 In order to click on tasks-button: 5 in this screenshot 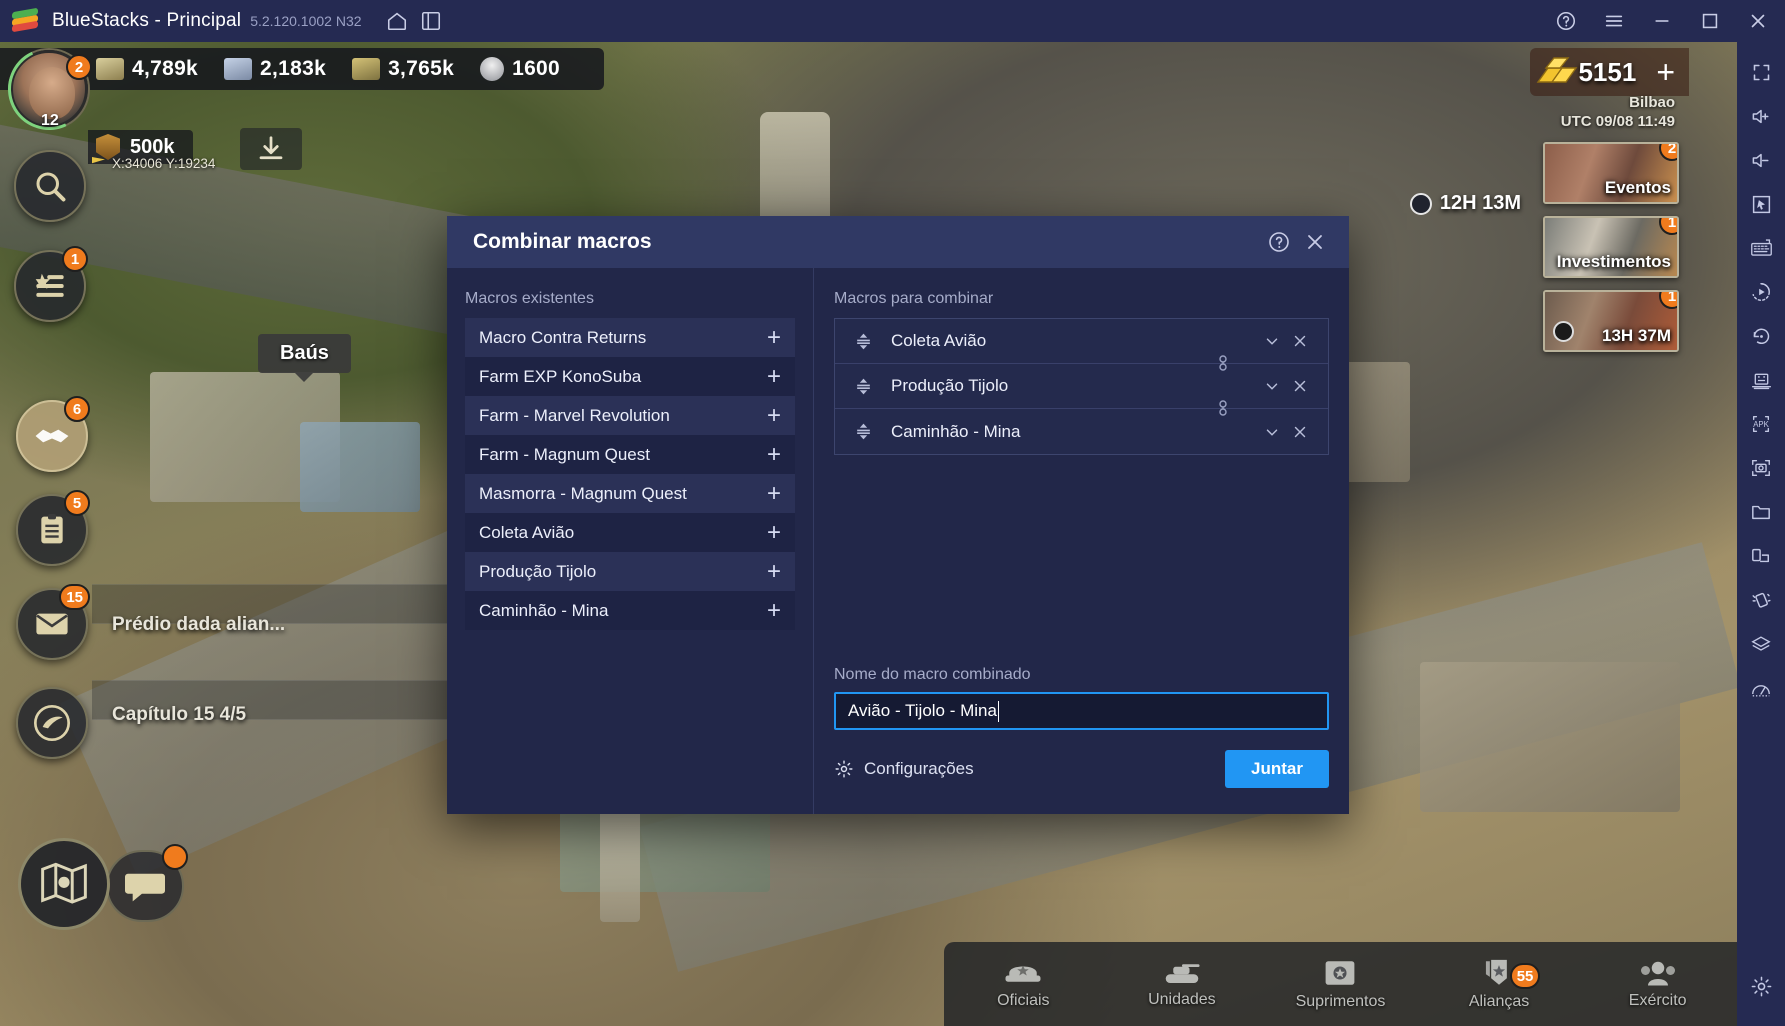, I will do `click(53, 528)`.